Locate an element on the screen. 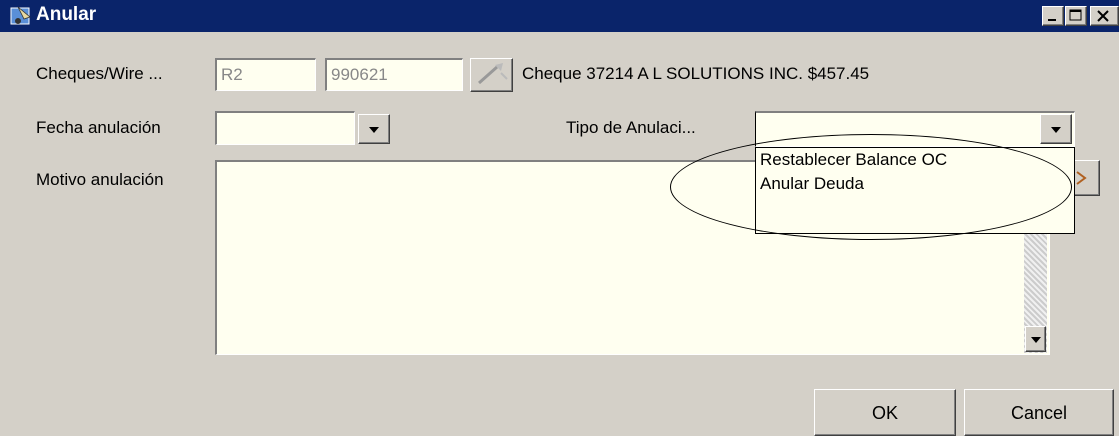 This screenshot has width=1119, height=436. close-icon is located at coordinates (1103, 16).